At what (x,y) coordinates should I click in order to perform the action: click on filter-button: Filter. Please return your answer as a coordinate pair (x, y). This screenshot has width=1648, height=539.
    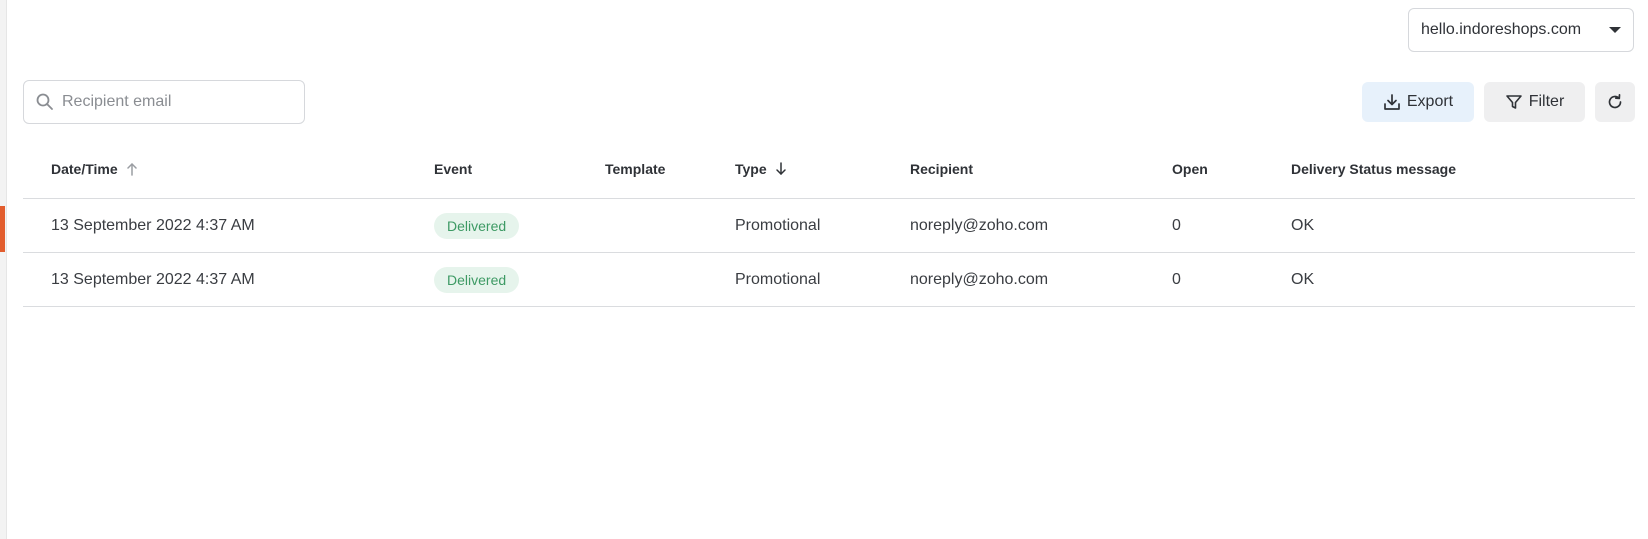
    Looking at the image, I should click on (1534, 102).